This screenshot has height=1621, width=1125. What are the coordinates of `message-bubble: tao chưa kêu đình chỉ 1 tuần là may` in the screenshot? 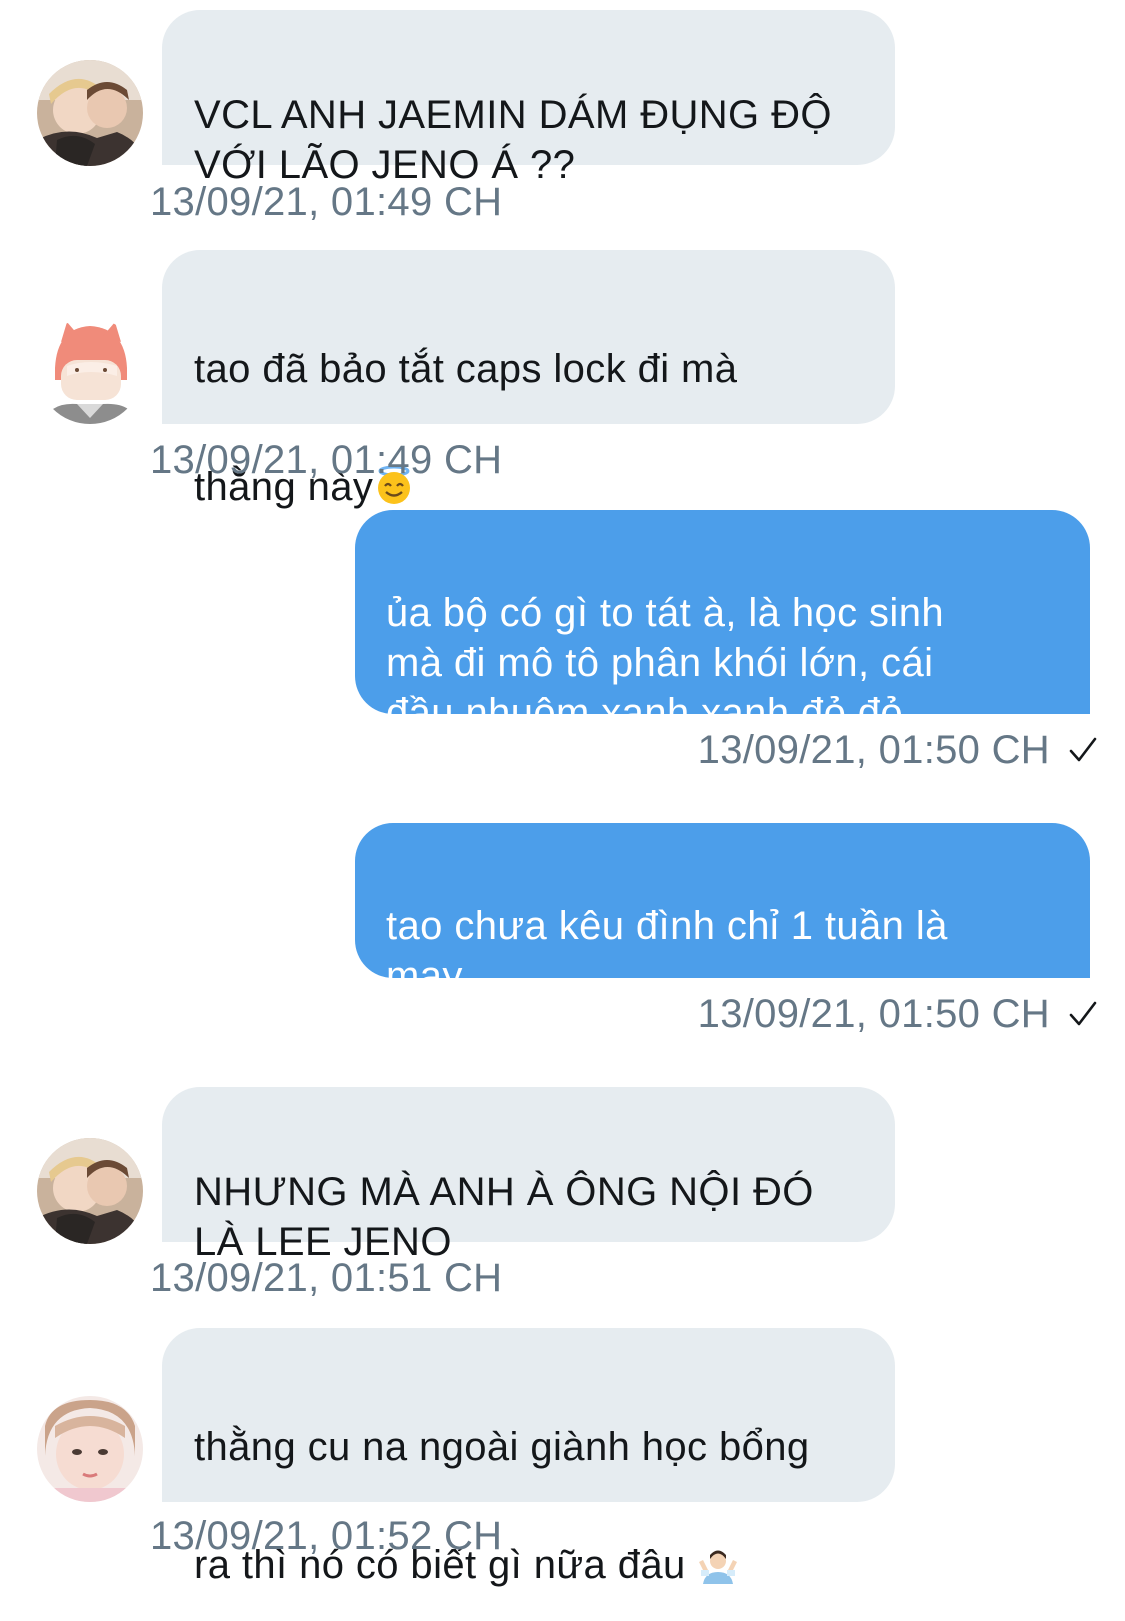 It's located at (722, 910).